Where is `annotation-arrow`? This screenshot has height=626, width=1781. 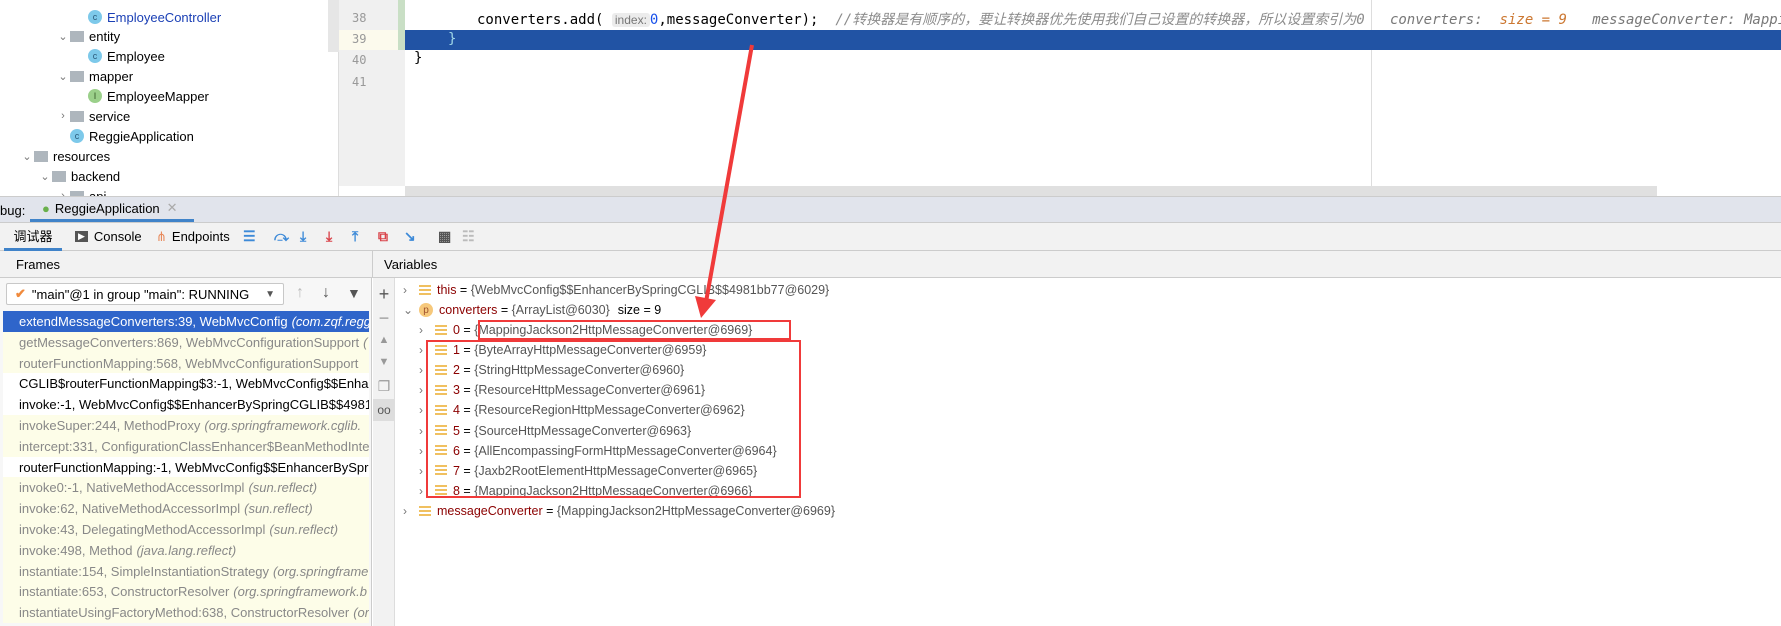 annotation-arrow is located at coordinates (724, 181).